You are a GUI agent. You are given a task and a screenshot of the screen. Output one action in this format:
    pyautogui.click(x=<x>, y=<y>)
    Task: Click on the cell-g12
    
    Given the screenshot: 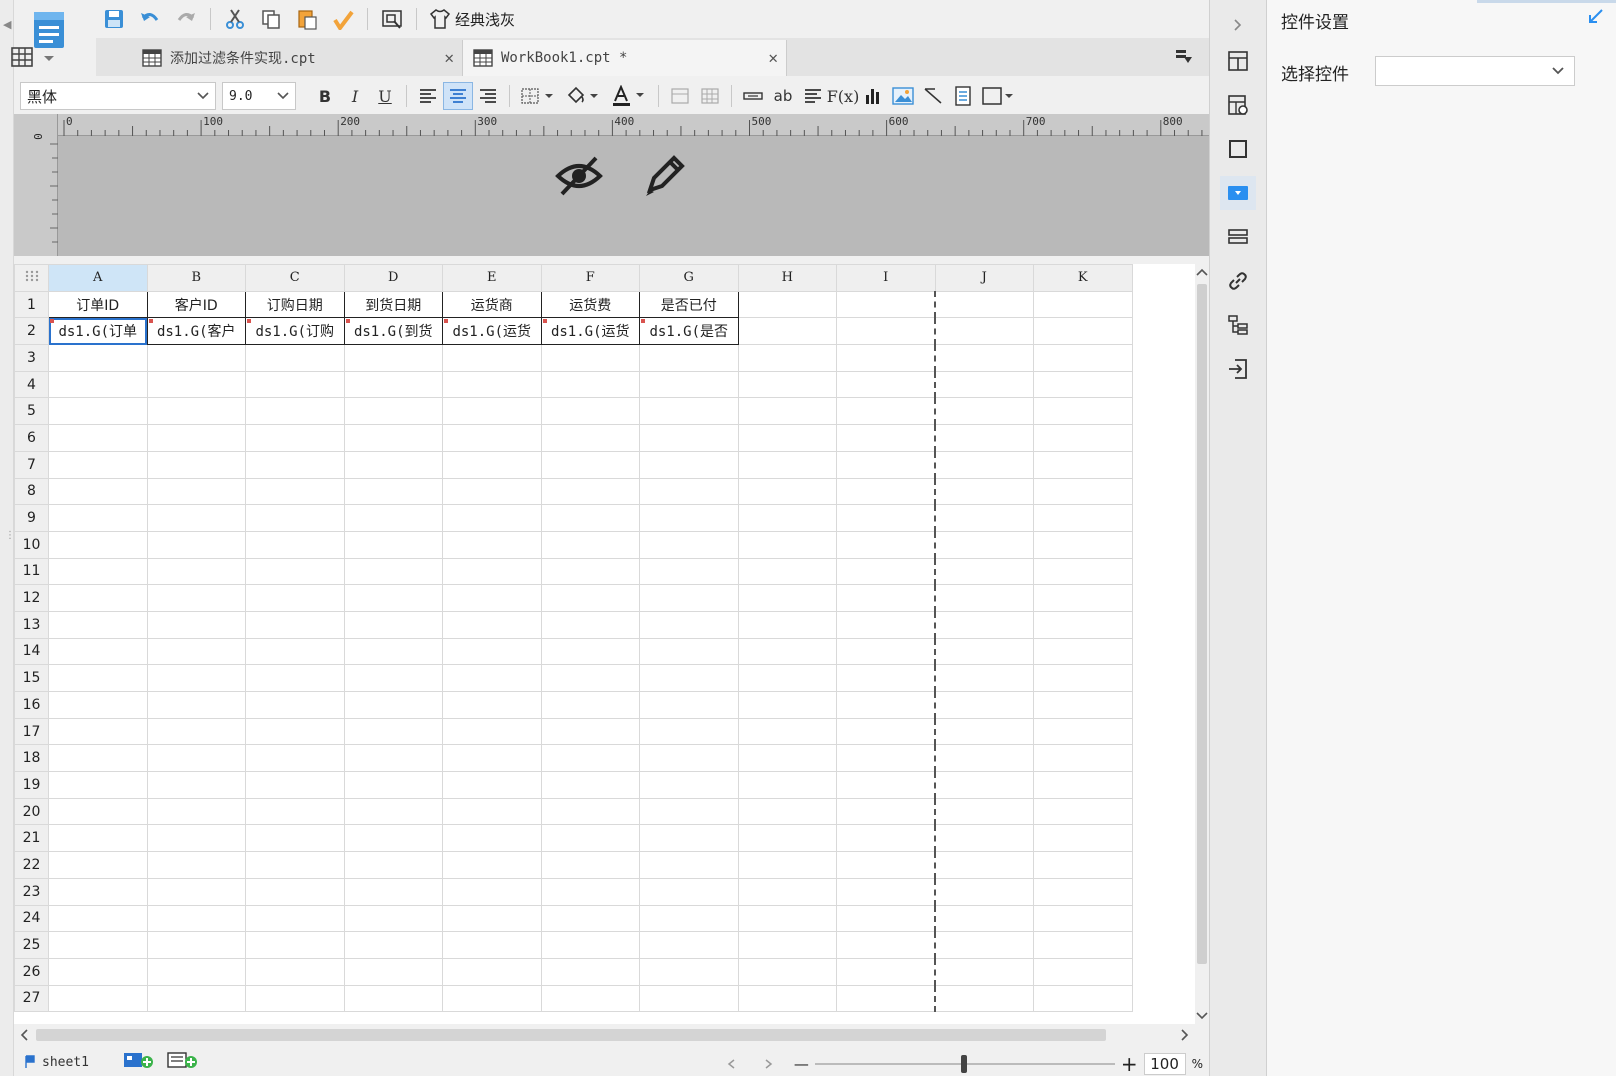 What is the action you would take?
    pyautogui.click(x=689, y=598)
    